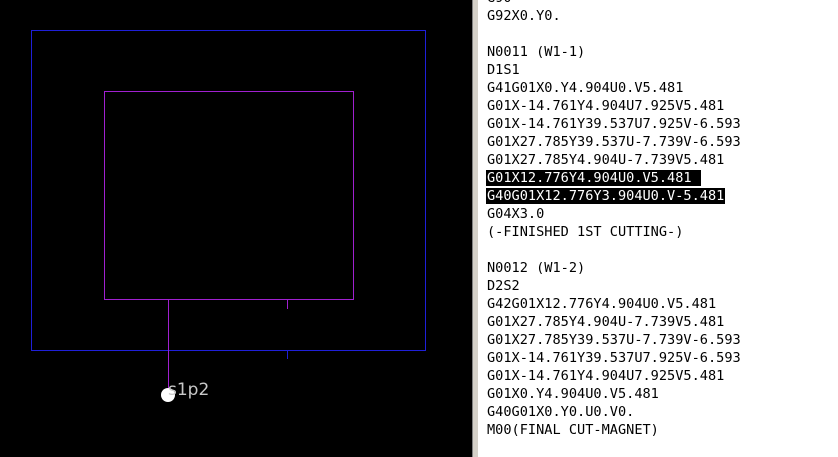 This screenshot has width=838, height=457. I want to click on code-line: G41G01X0.Y4.904U0.V5.481, so click(614, 88).